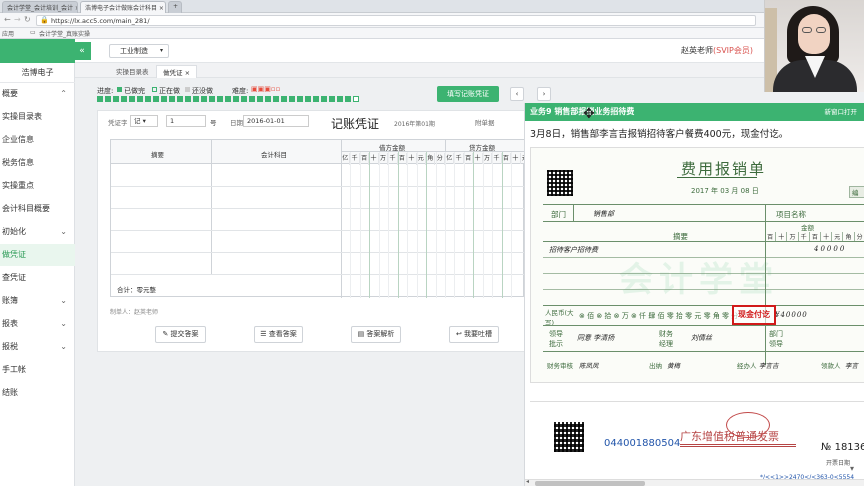 This screenshot has height=486, width=864. I want to click on sidebar-item-10: 报表 ⌄, so click(37, 324).